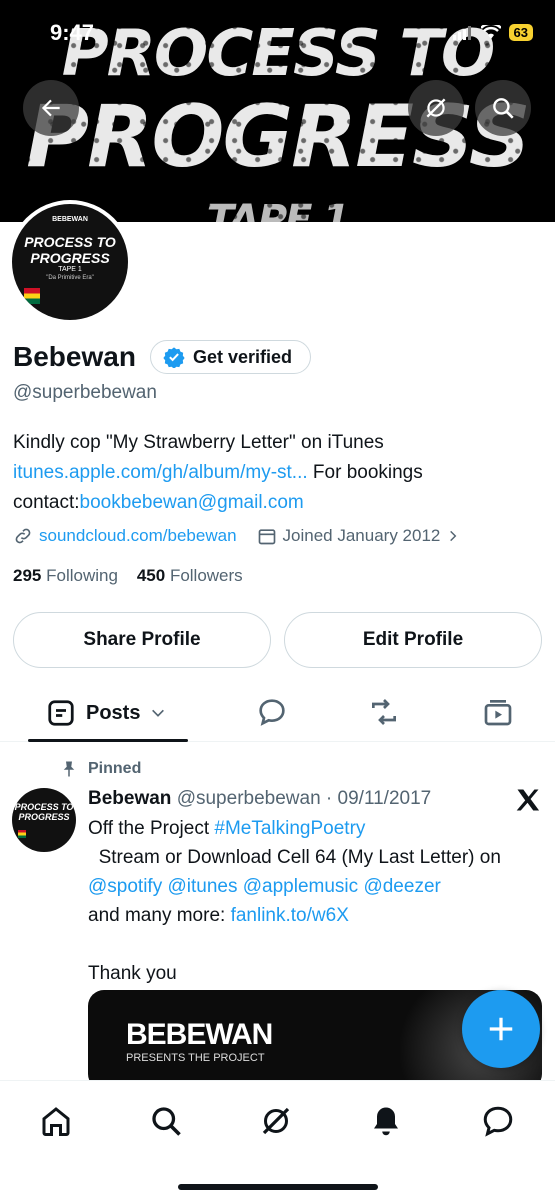  Describe the element at coordinates (195, 1058) in the screenshot. I see `media-subtitle: PRESENTS THE PROJECT` at that location.